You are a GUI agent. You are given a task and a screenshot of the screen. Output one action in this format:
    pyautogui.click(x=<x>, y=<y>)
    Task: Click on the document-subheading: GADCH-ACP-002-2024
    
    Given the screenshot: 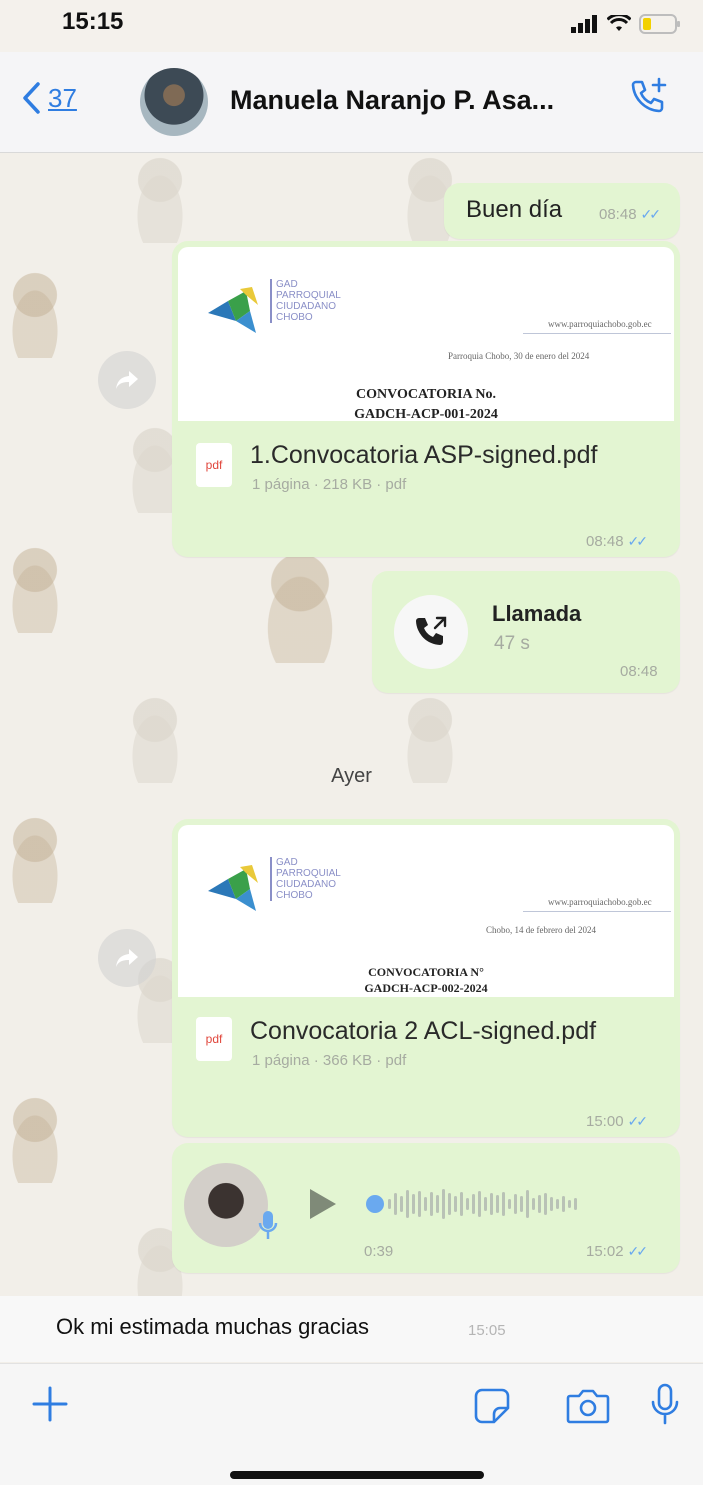 What is the action you would take?
    pyautogui.click(x=426, y=988)
    